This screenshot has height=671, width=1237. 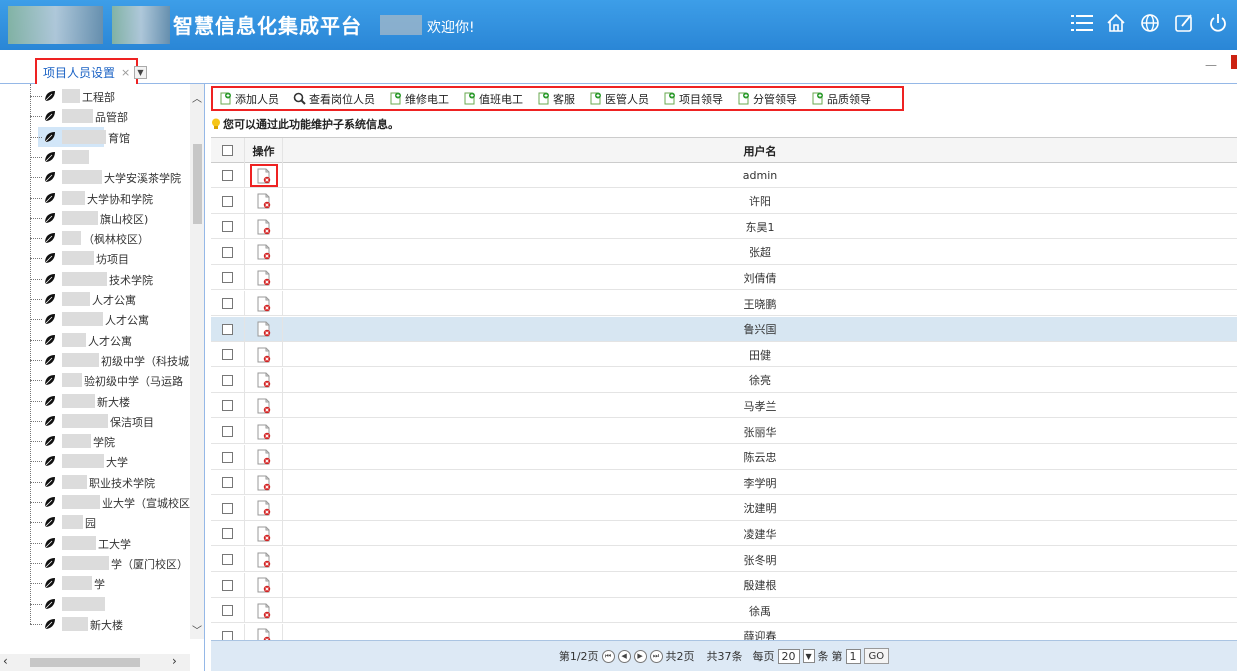 I want to click on tree-item: 大学, so click(x=95, y=461).